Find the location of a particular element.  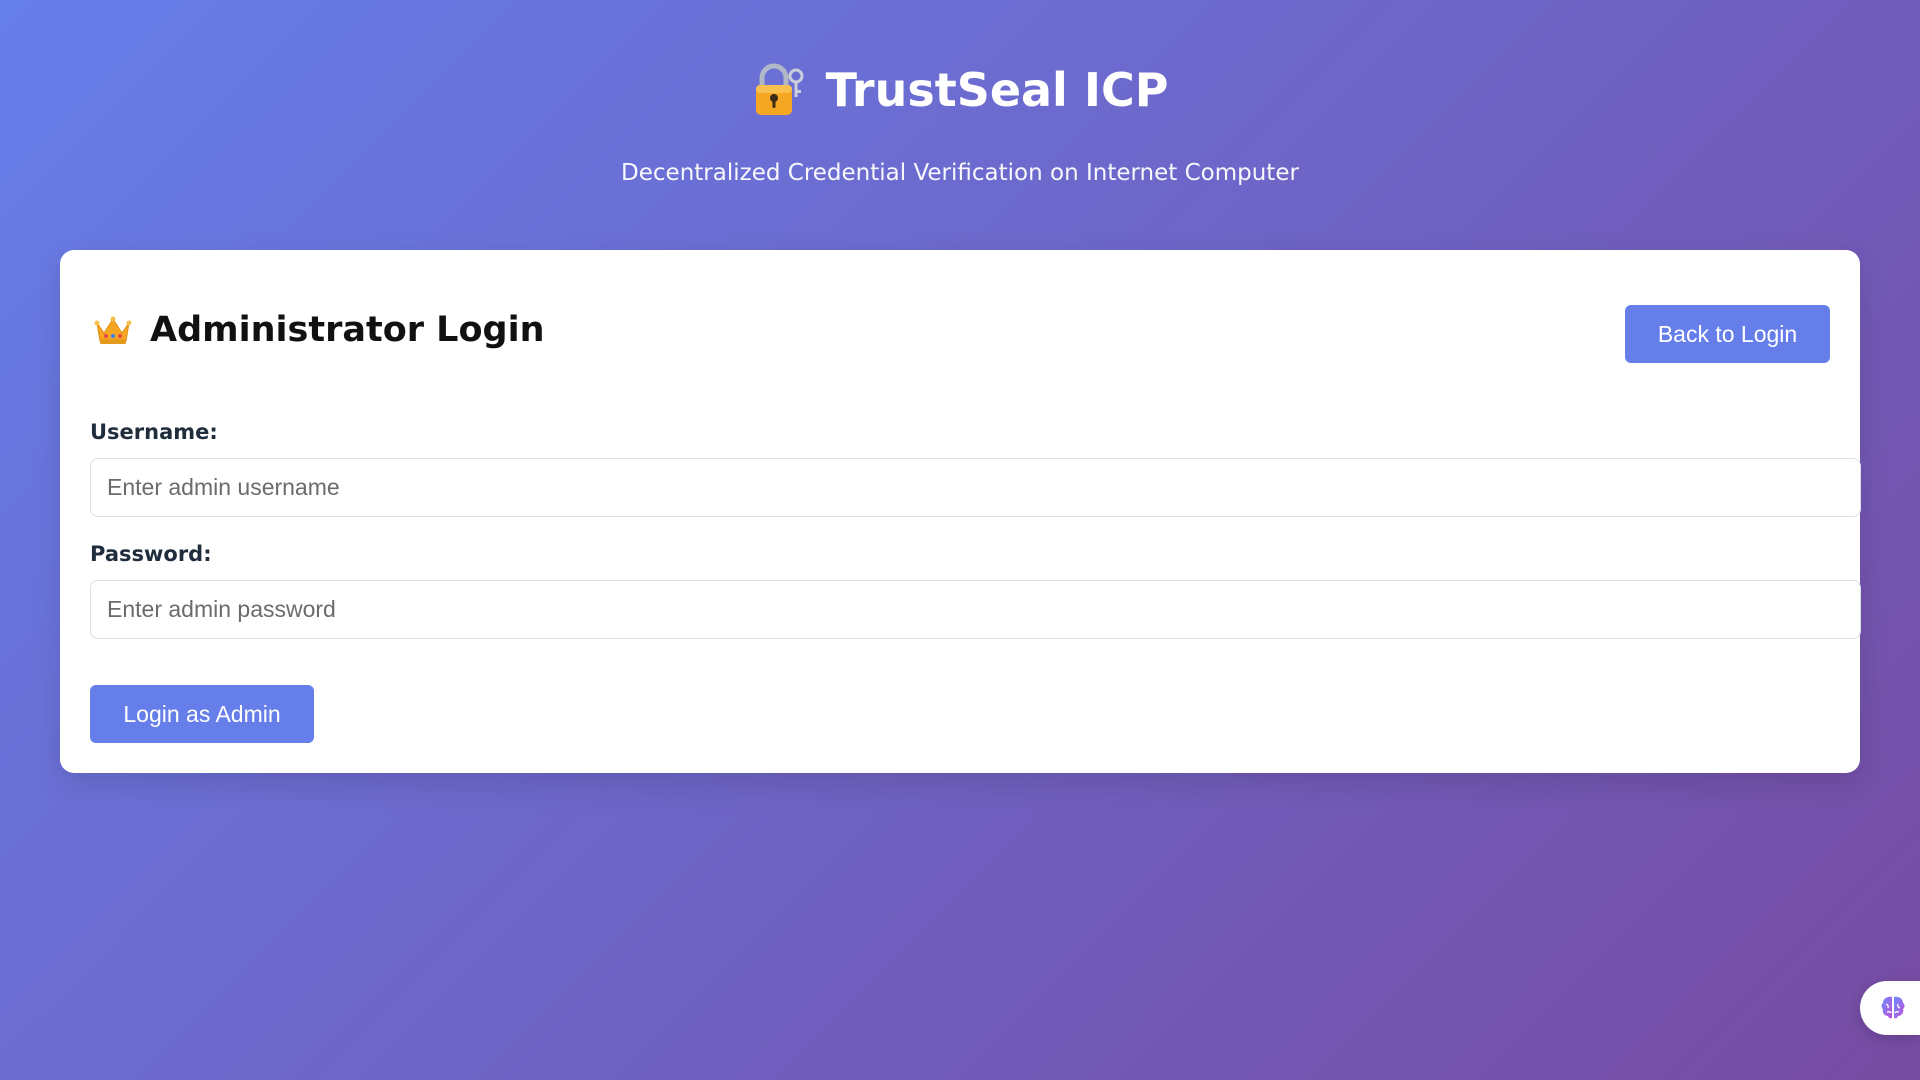

back-to-login-button: Back to Login is located at coordinates (1727, 334).